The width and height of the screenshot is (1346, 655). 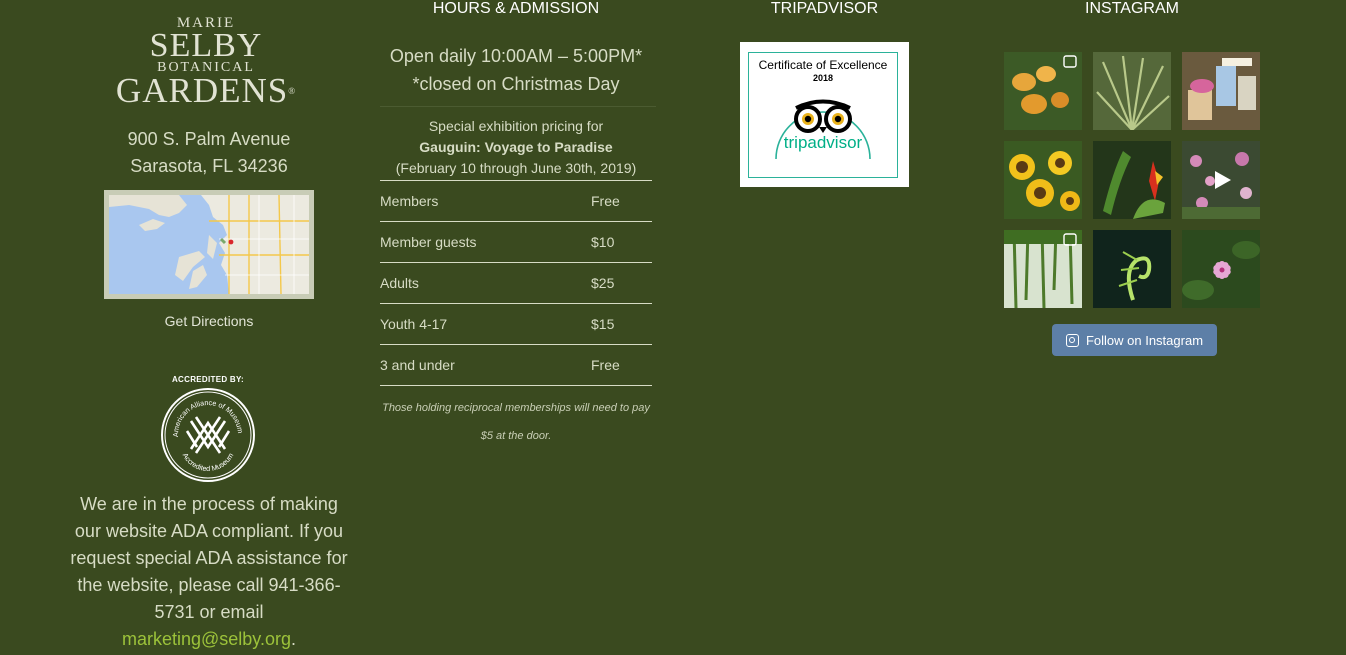 I want to click on price-label: Youth 4-17, so click(x=414, y=324).